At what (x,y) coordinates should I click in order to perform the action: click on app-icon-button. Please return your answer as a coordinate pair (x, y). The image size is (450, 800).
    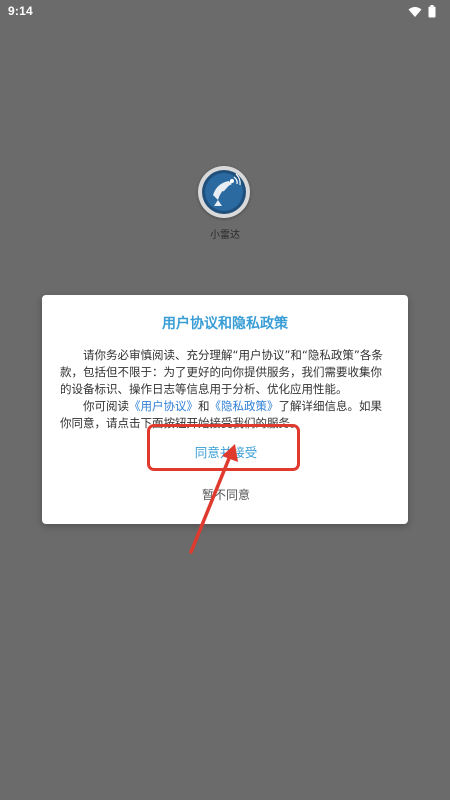
    Looking at the image, I should click on (226, 194).